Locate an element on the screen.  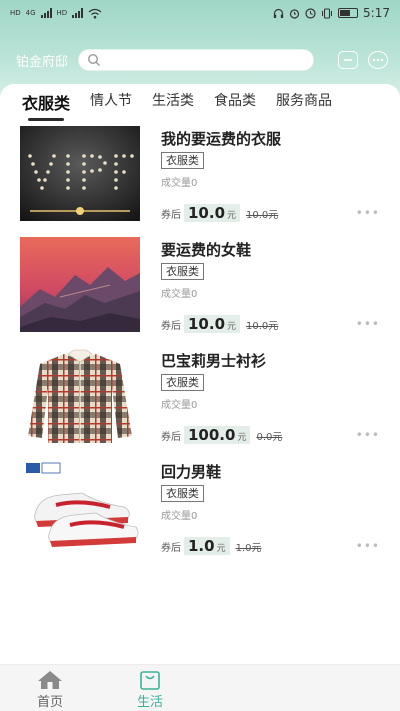
original-price: 1.0元 is located at coordinates (248, 548).